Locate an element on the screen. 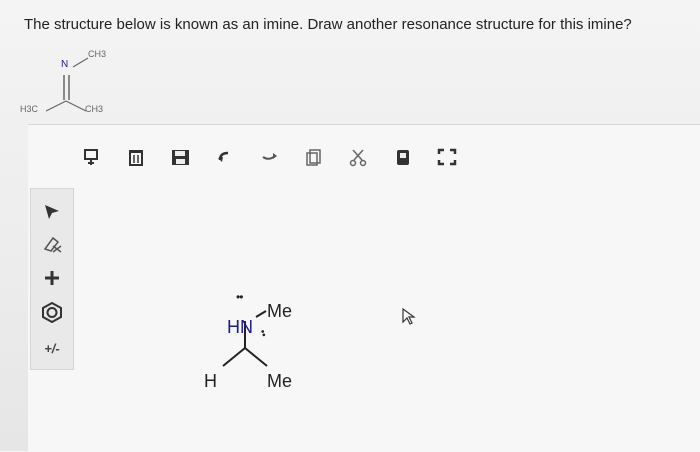 This screenshot has width=700, height=452. undo-button is located at coordinates (224, 157).